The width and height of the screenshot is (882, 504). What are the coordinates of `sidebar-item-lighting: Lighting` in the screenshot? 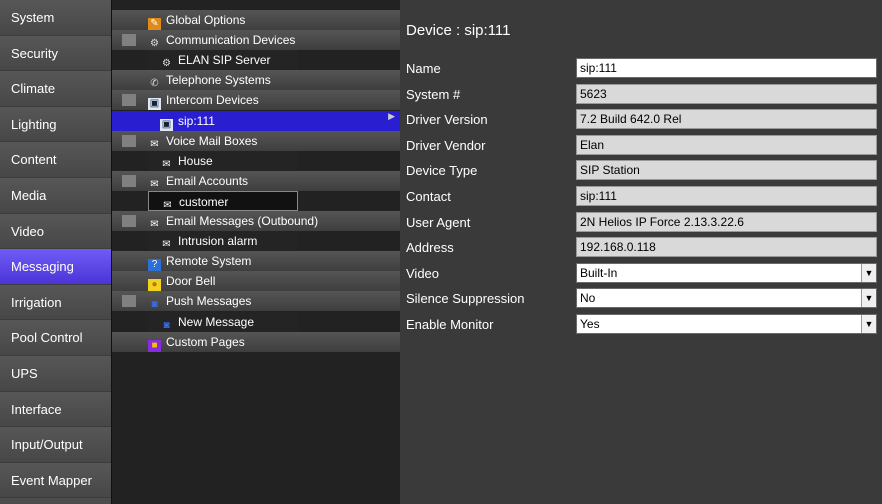 It's located at (55, 124).